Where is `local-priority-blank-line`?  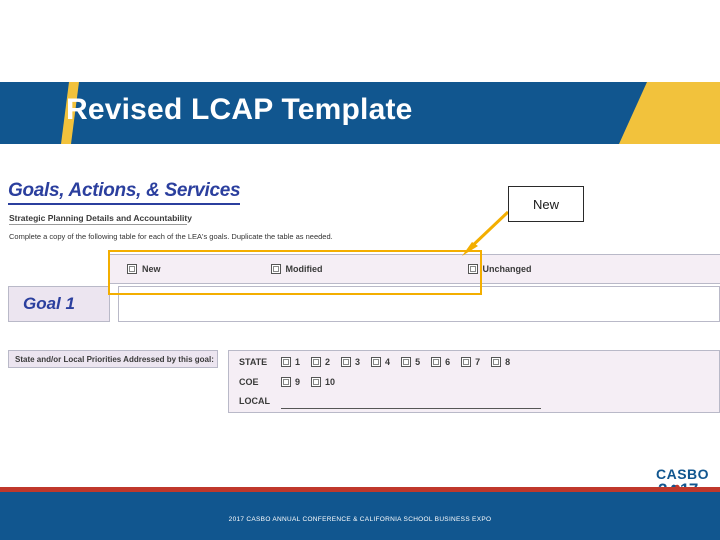
local-priority-blank-line is located at coordinates (411, 408).